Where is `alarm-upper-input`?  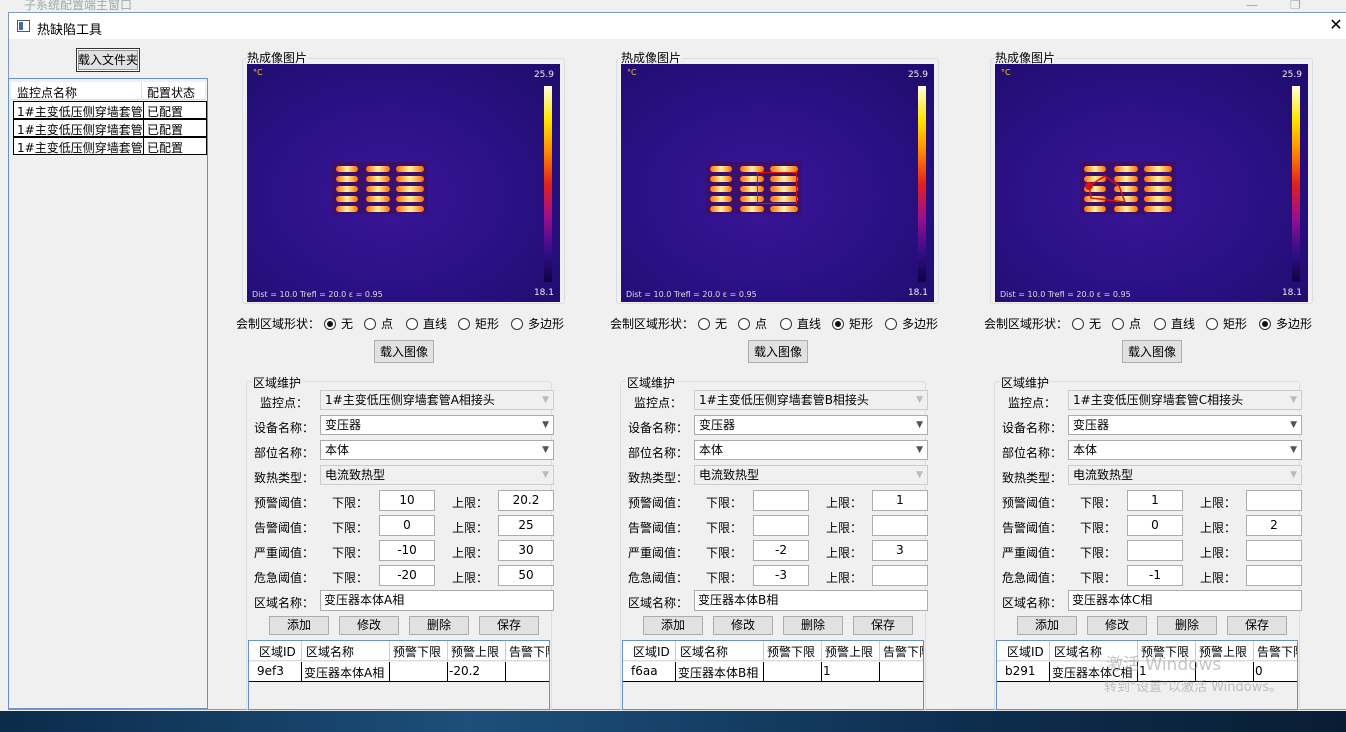 alarm-upper-input is located at coordinates (900, 525).